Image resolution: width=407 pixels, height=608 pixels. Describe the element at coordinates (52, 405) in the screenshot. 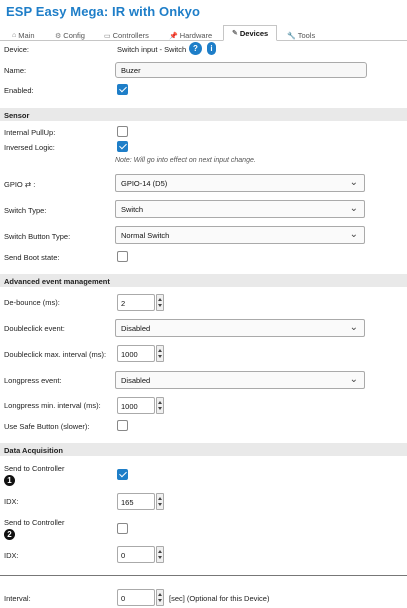

I see `longpress-interval-label: Longpress min. interval (ms):` at that location.